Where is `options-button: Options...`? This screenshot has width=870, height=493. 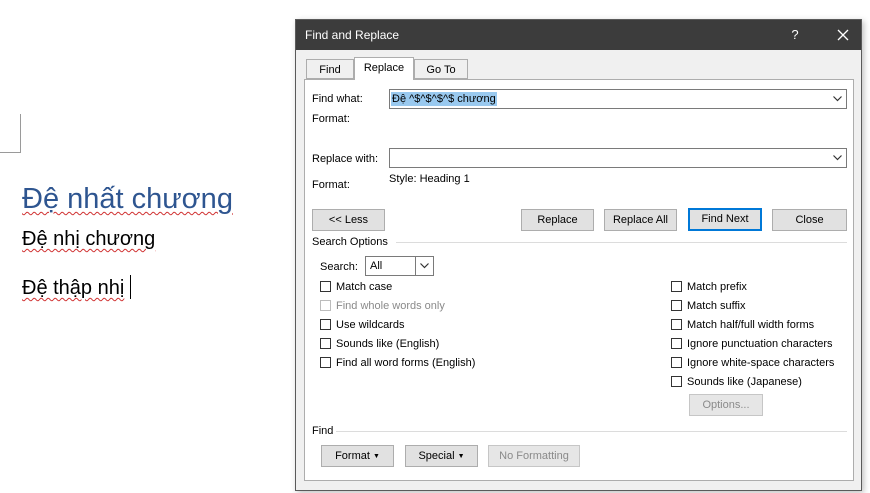 options-button: Options... is located at coordinates (726, 405).